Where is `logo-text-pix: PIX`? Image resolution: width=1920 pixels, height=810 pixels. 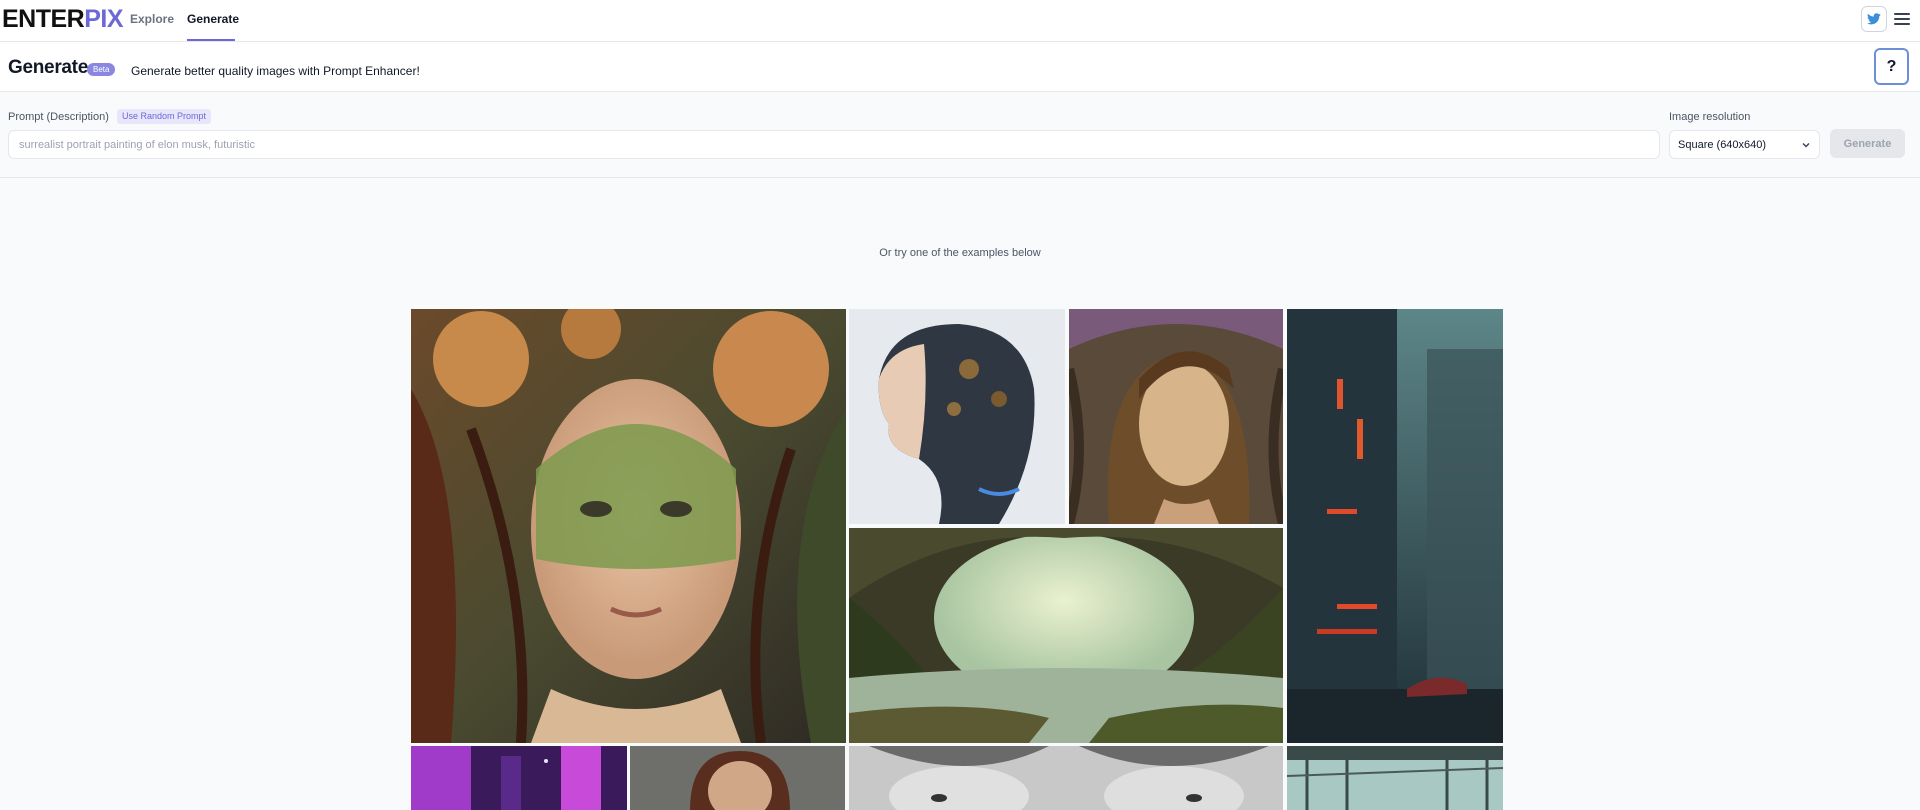 logo-text-pix: PIX is located at coordinates (104, 19).